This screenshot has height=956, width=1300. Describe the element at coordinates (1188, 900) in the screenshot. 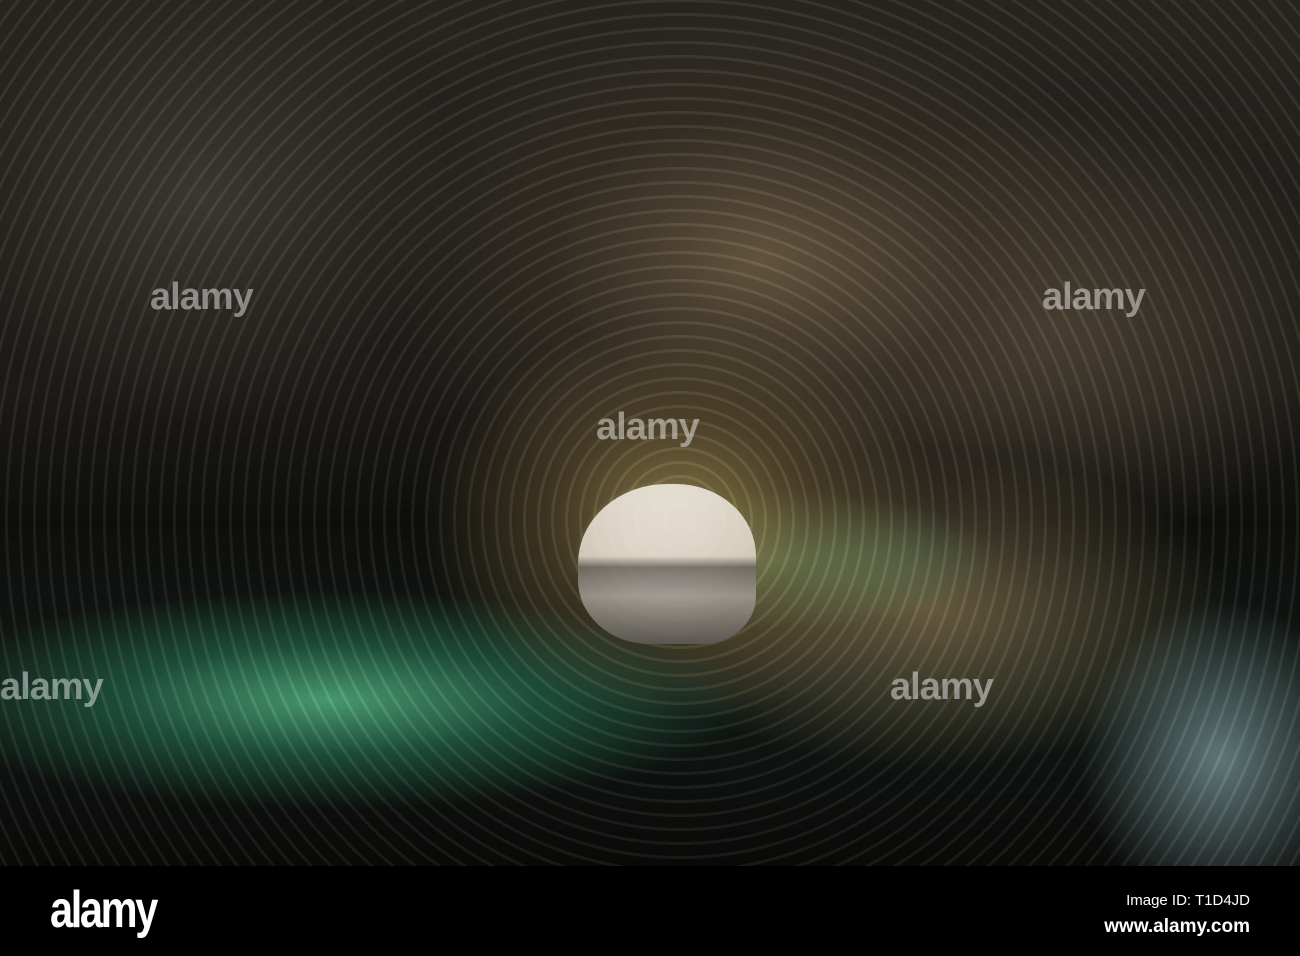

I see `image-id: Image ID: T1D4JD` at that location.